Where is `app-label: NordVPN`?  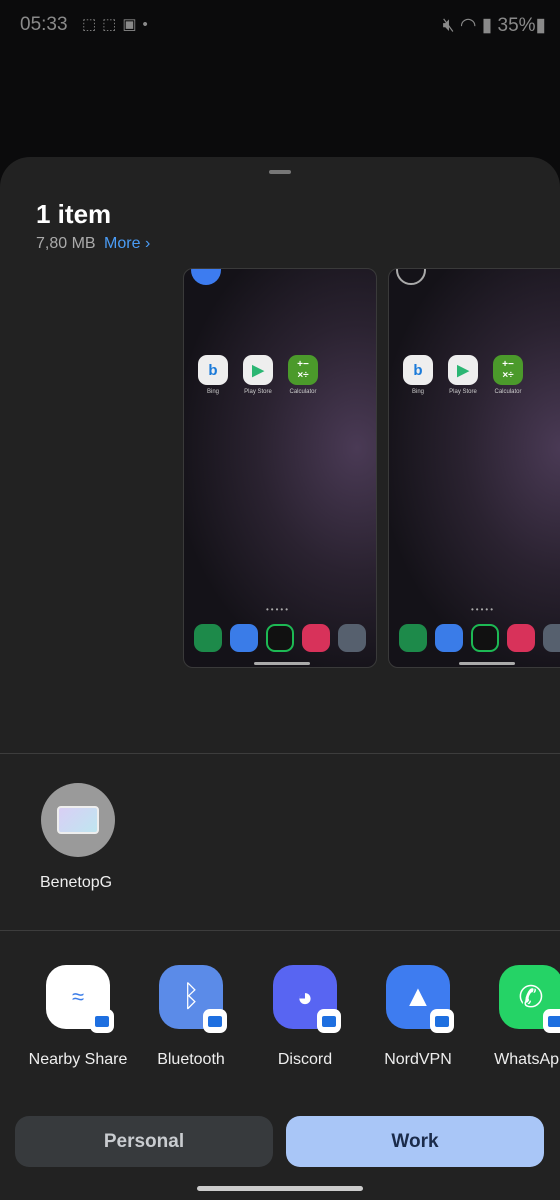 app-label: NordVPN is located at coordinates (418, 1059).